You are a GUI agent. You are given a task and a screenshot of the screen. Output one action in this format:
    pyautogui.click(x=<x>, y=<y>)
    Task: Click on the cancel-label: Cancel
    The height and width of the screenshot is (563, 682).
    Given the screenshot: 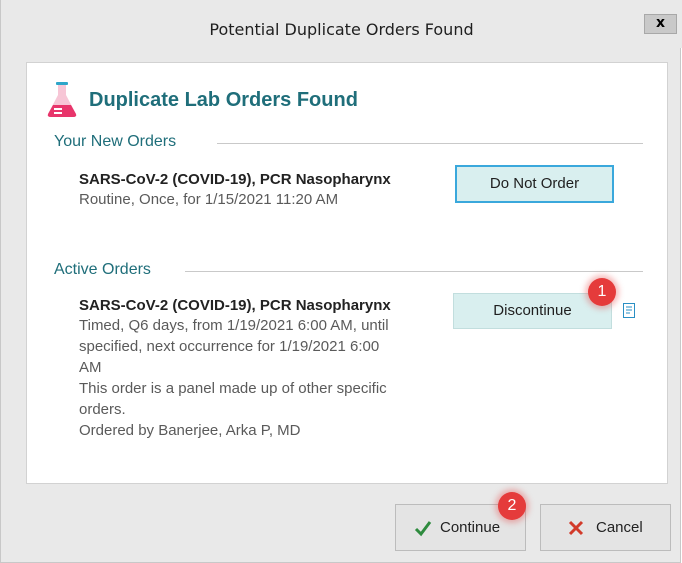 What is the action you would take?
    pyautogui.click(x=619, y=527)
    